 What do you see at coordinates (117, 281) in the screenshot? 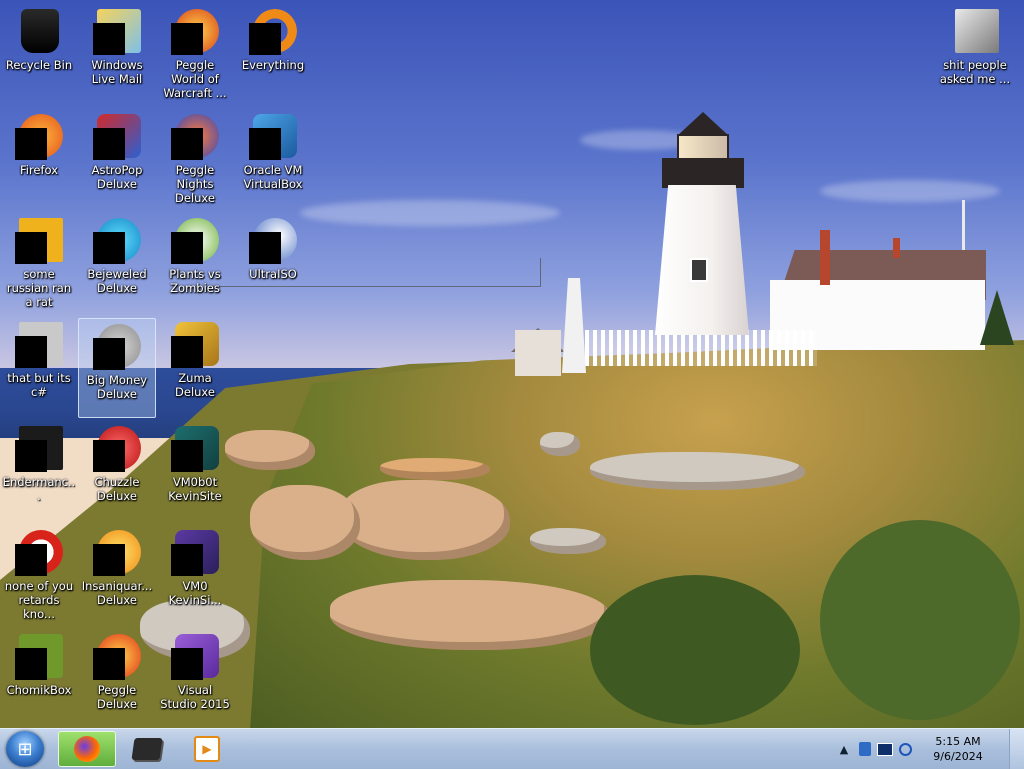
I see `desktop-icon-label: Bejeweled Deluxe` at bounding box center [117, 281].